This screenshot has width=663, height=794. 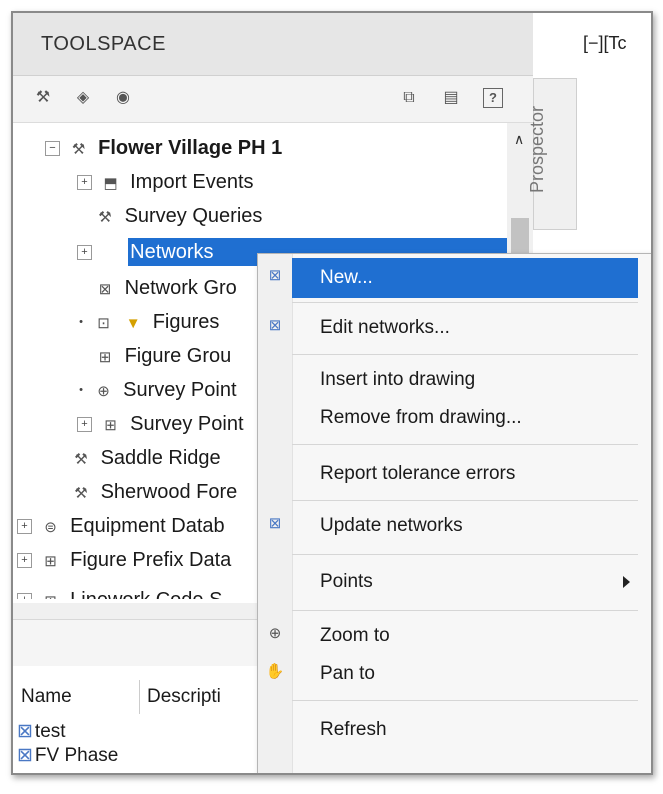 I want to click on networks-icon: ⊠, so click(x=110, y=253).